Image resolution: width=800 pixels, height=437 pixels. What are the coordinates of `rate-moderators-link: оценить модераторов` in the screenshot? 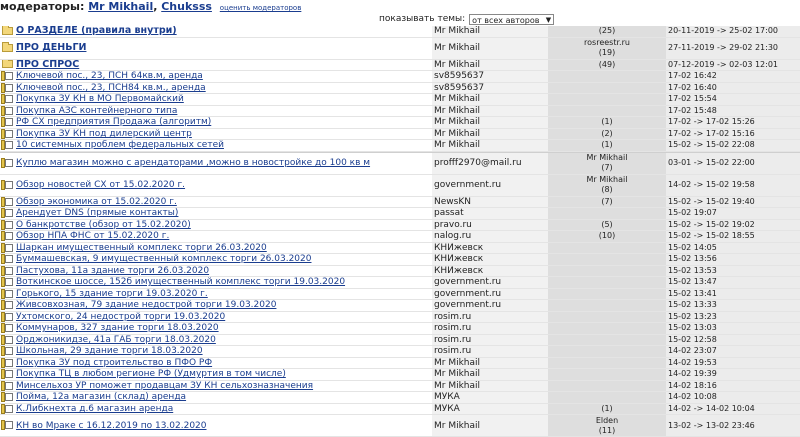 It's located at (261, 8).